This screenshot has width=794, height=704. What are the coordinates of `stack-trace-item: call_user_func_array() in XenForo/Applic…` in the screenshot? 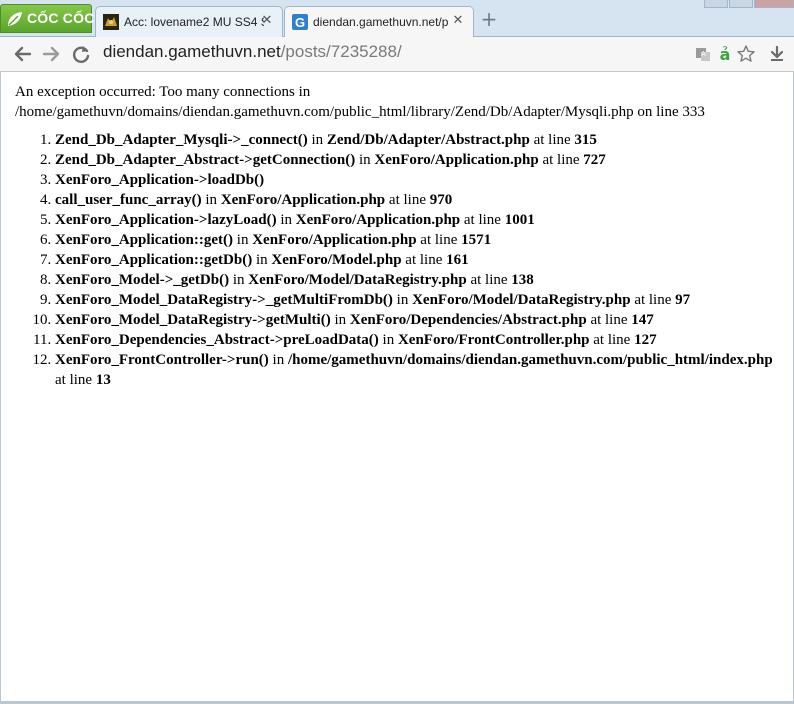 It's located at (420, 200).